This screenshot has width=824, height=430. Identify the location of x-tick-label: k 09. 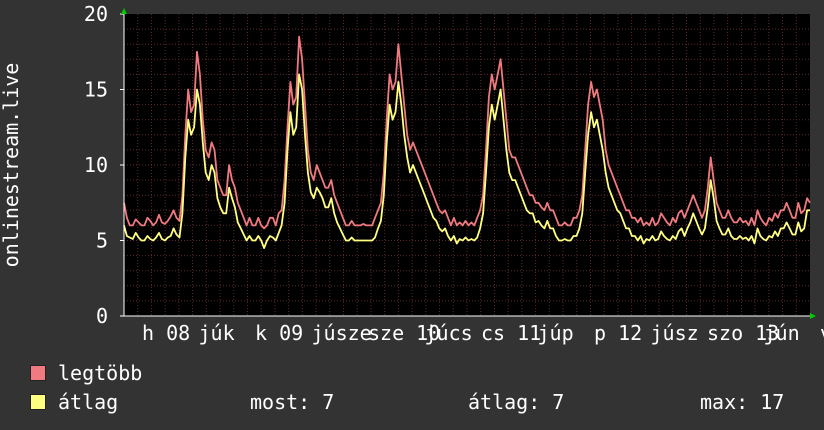
(279, 333).